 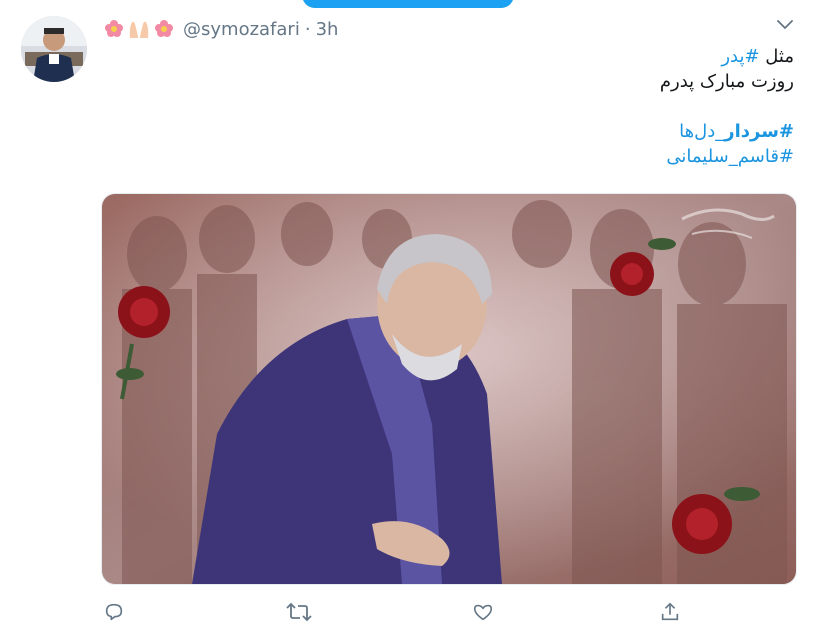 I want to click on tweet-header: @symozafari · 3h, so click(x=220, y=29).